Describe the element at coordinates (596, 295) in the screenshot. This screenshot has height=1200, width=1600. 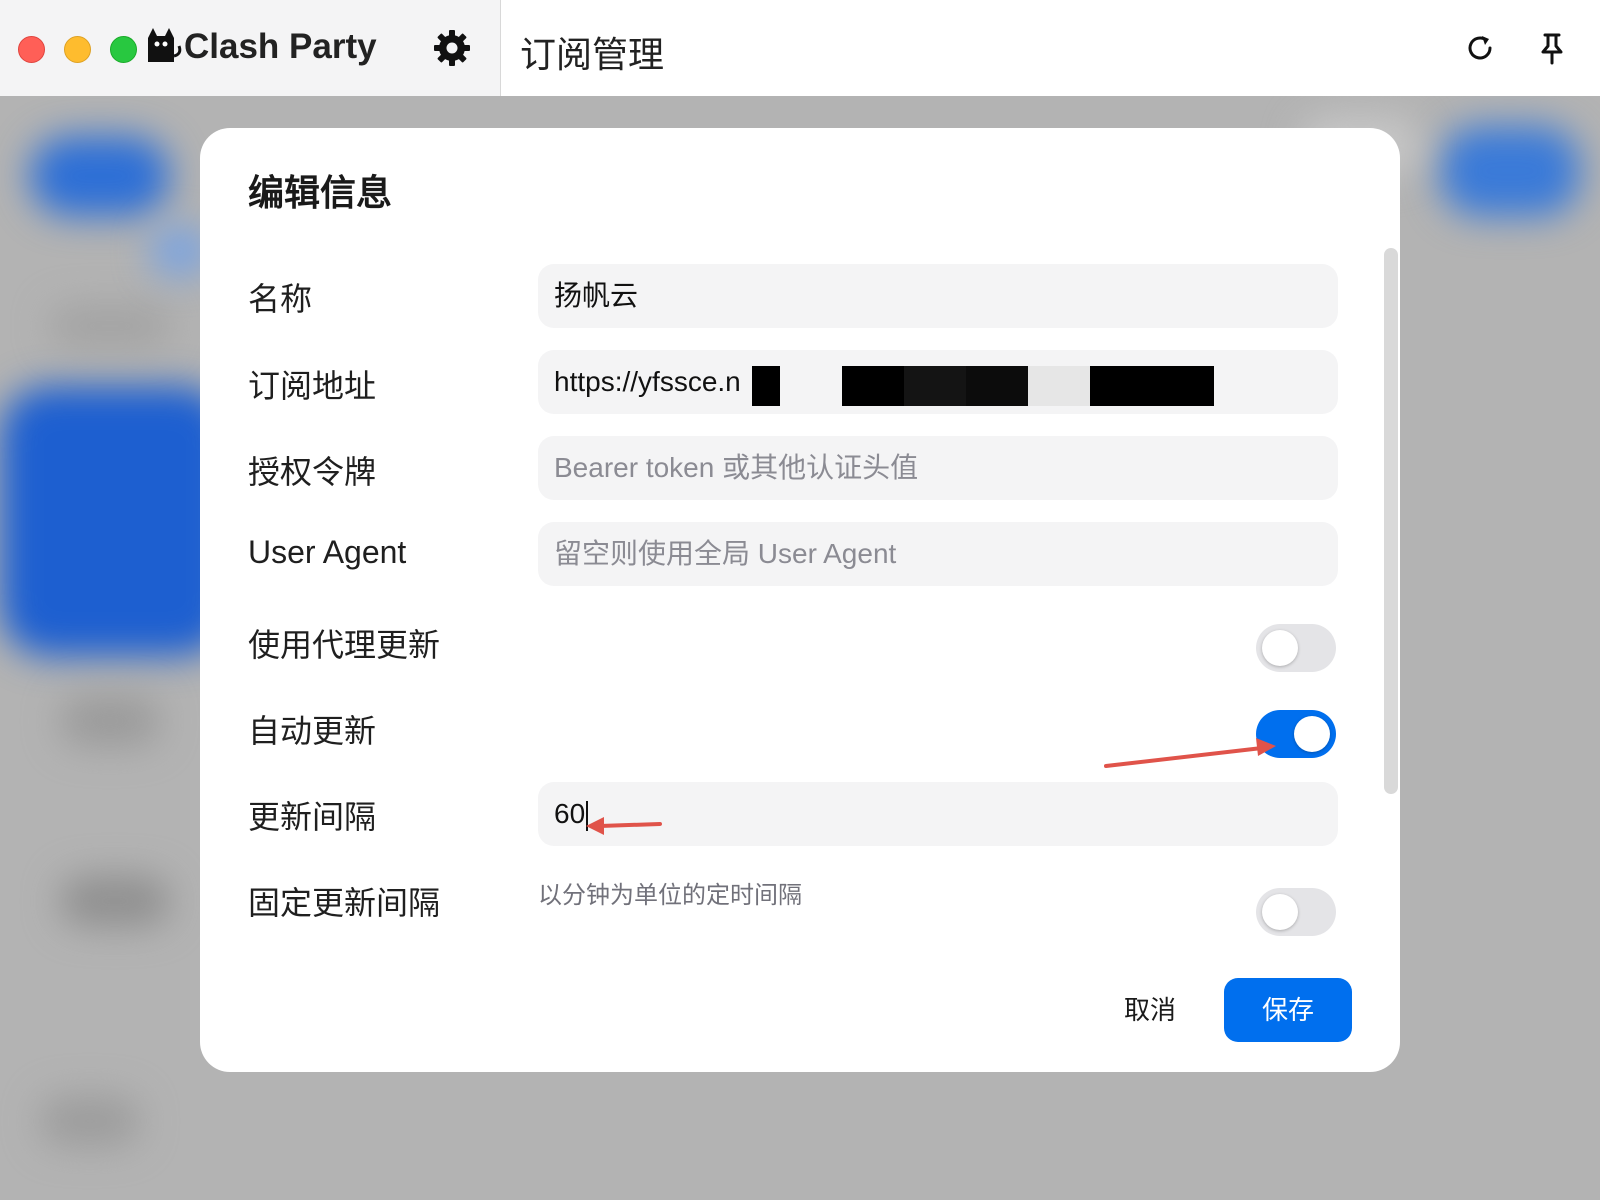
I see `name-value: 扬帆云` at that location.